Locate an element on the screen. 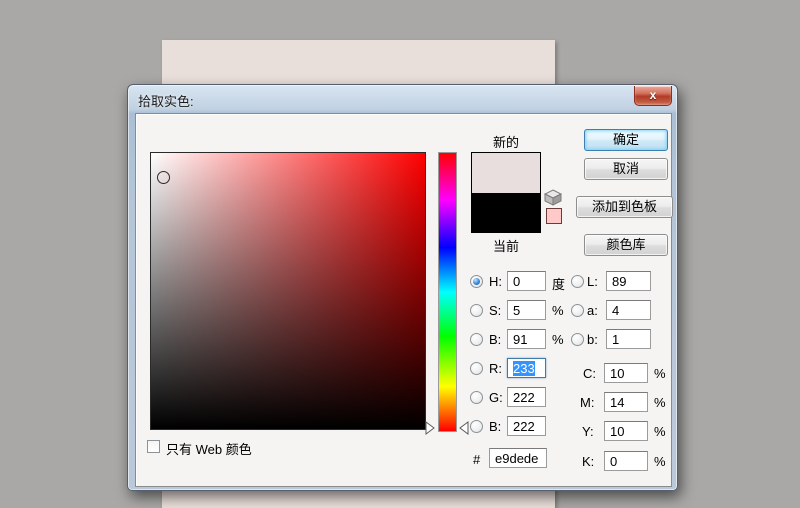 Image resolution: width=800 pixels, height=508 pixels. radio-s is located at coordinates (476, 310).